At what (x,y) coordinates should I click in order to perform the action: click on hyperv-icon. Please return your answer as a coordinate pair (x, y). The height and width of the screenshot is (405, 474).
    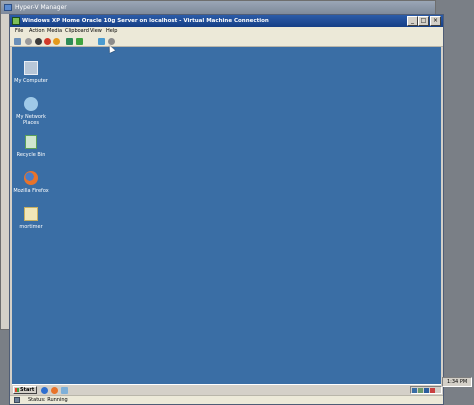
    Looking at the image, I should click on (8, 7).